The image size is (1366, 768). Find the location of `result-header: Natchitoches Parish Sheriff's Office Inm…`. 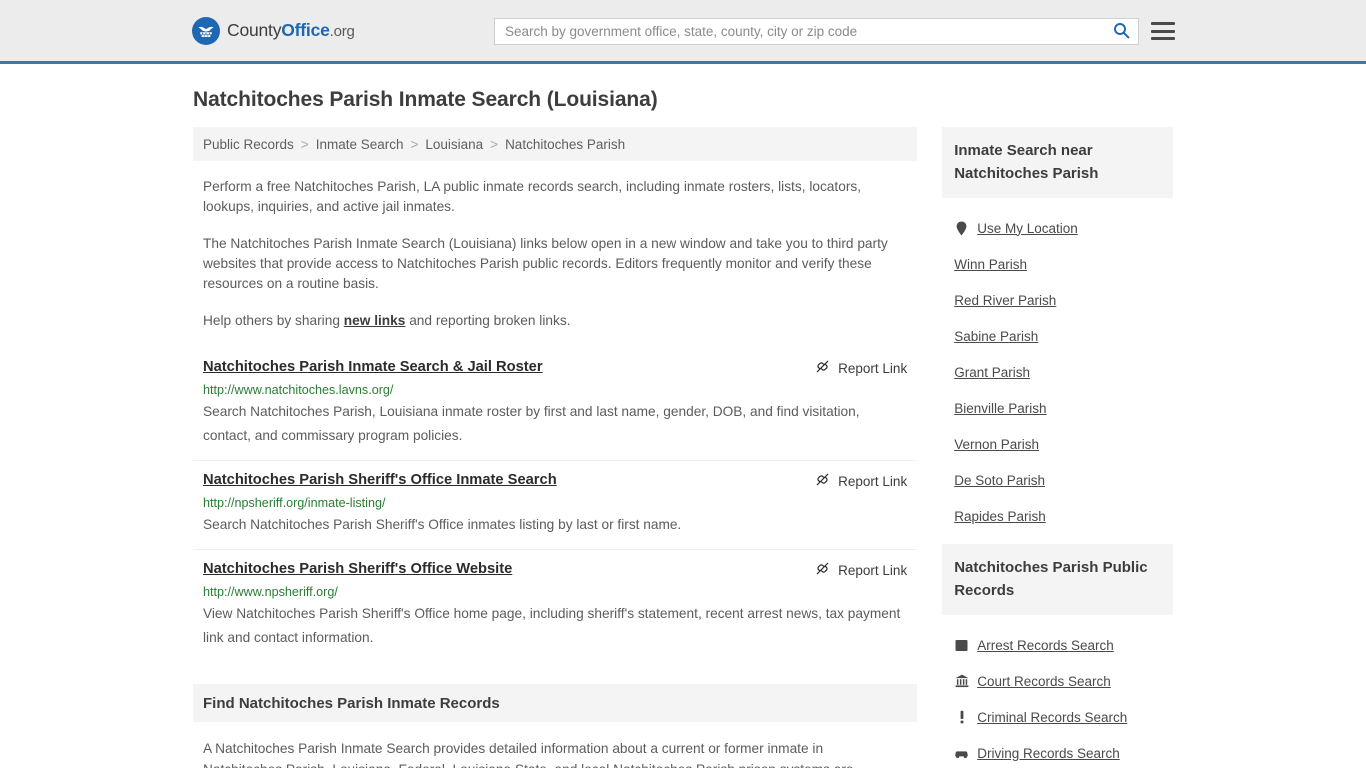

result-header: Natchitoches Parish Sheriff's Office Inm… is located at coordinates (555, 480).